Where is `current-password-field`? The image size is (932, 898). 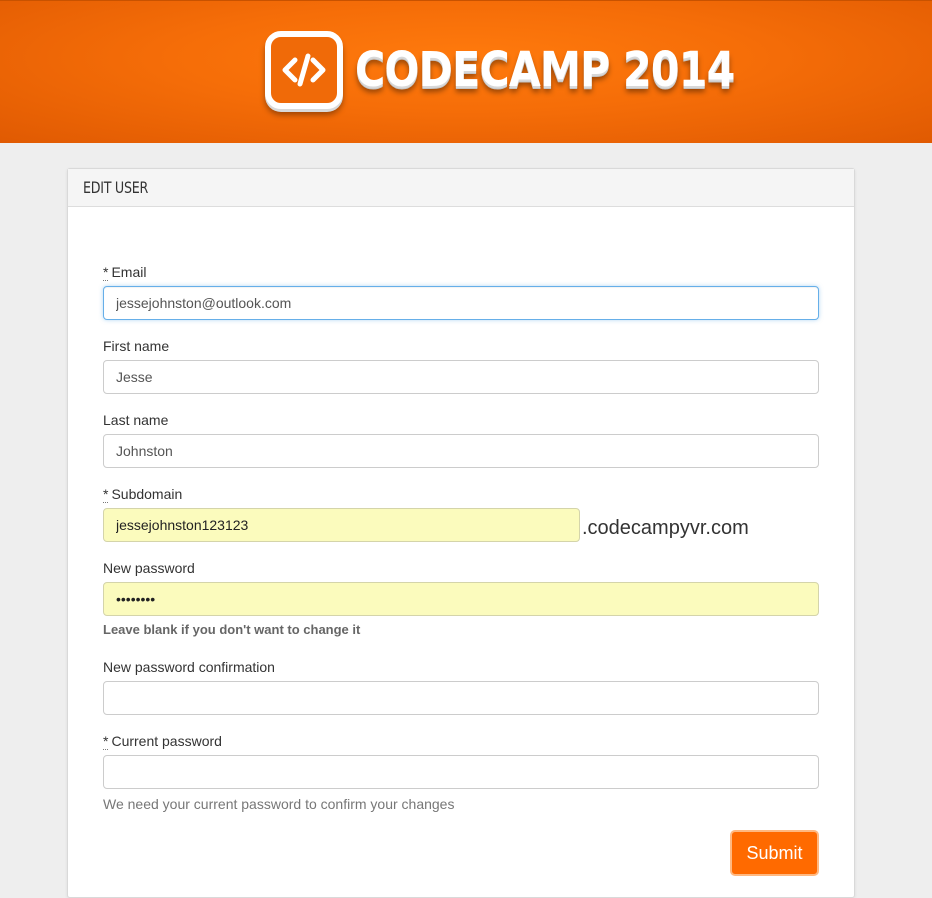
current-password-field is located at coordinates (461, 772).